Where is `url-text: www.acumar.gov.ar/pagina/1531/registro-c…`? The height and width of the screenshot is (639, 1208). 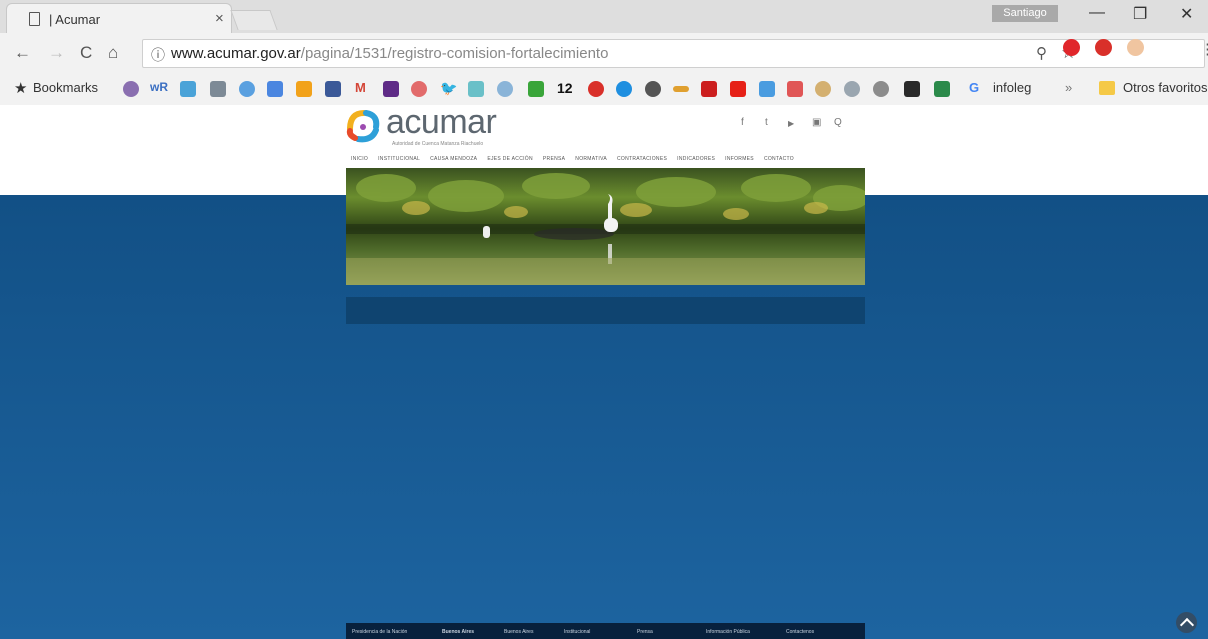 url-text: www.acumar.gov.ar/pagina/1531/registro-c… is located at coordinates (389, 53).